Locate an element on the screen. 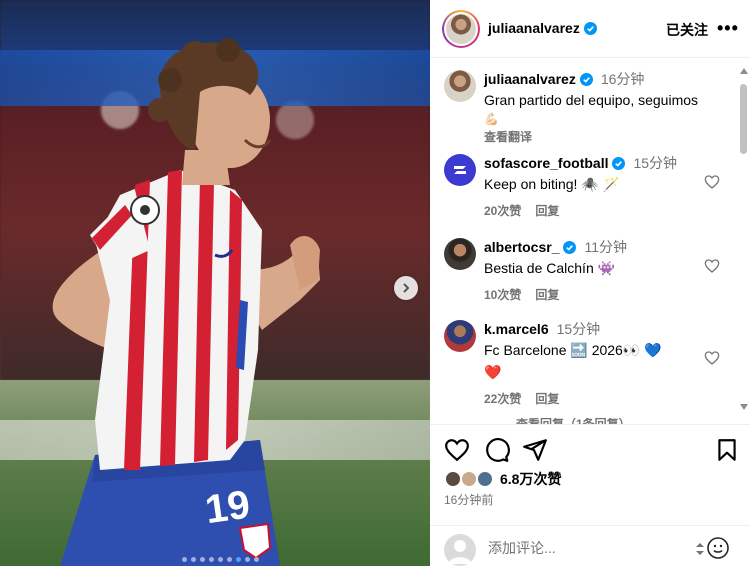 This screenshot has width=750, height=566. commenter-username: albertocsr_ is located at coordinates (521, 247).